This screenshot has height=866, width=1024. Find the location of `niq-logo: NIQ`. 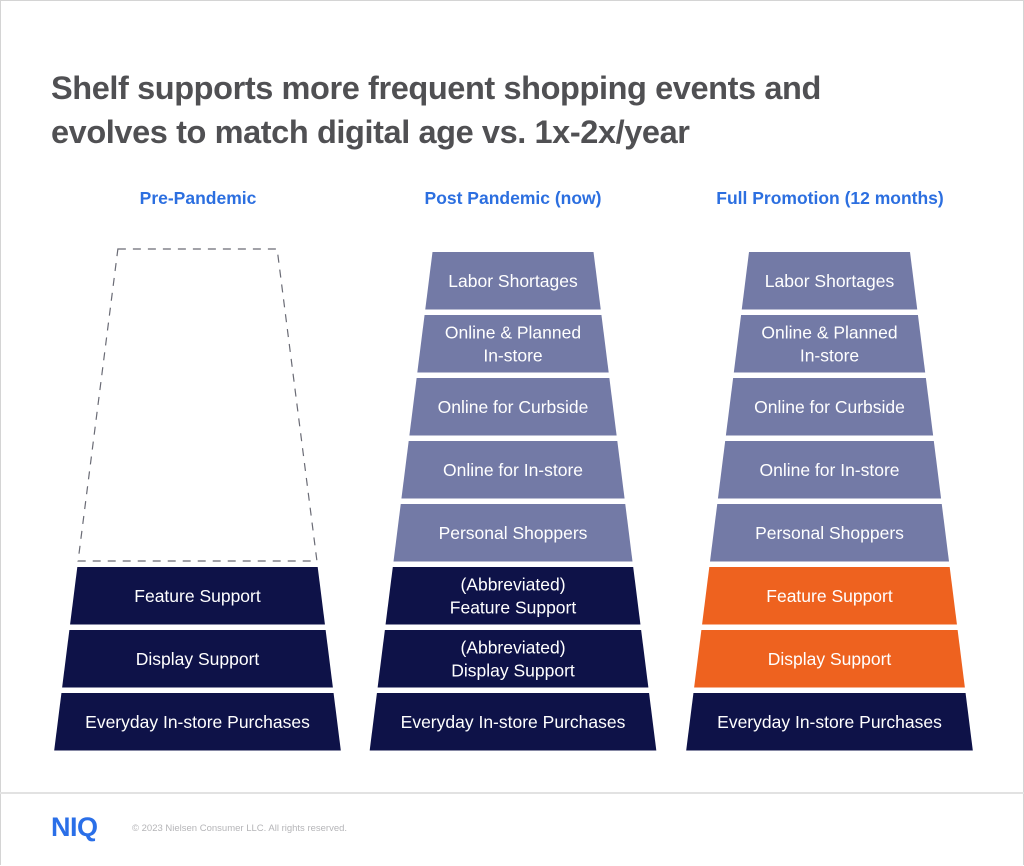

niq-logo: NIQ is located at coordinates (74, 827).